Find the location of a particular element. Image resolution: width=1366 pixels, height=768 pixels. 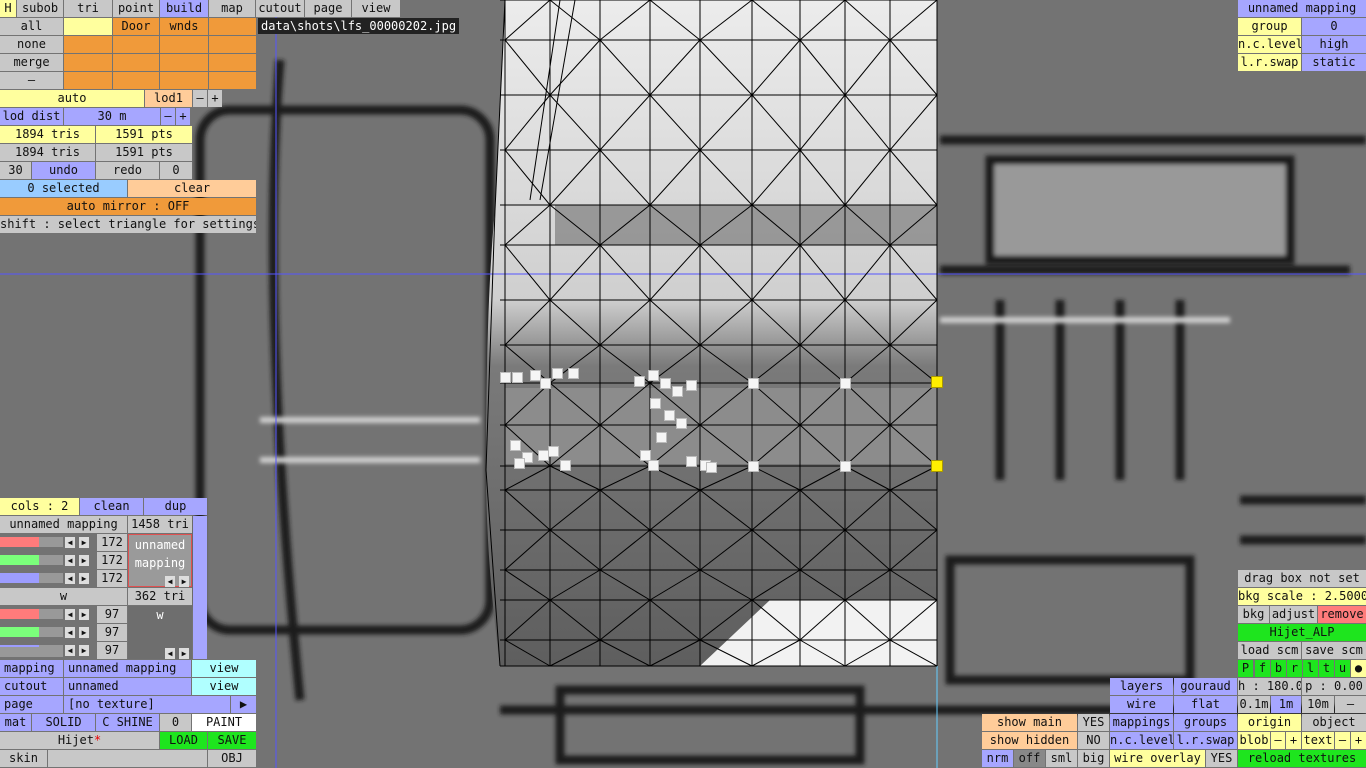

layers-button: layers is located at coordinates (1141, 686).